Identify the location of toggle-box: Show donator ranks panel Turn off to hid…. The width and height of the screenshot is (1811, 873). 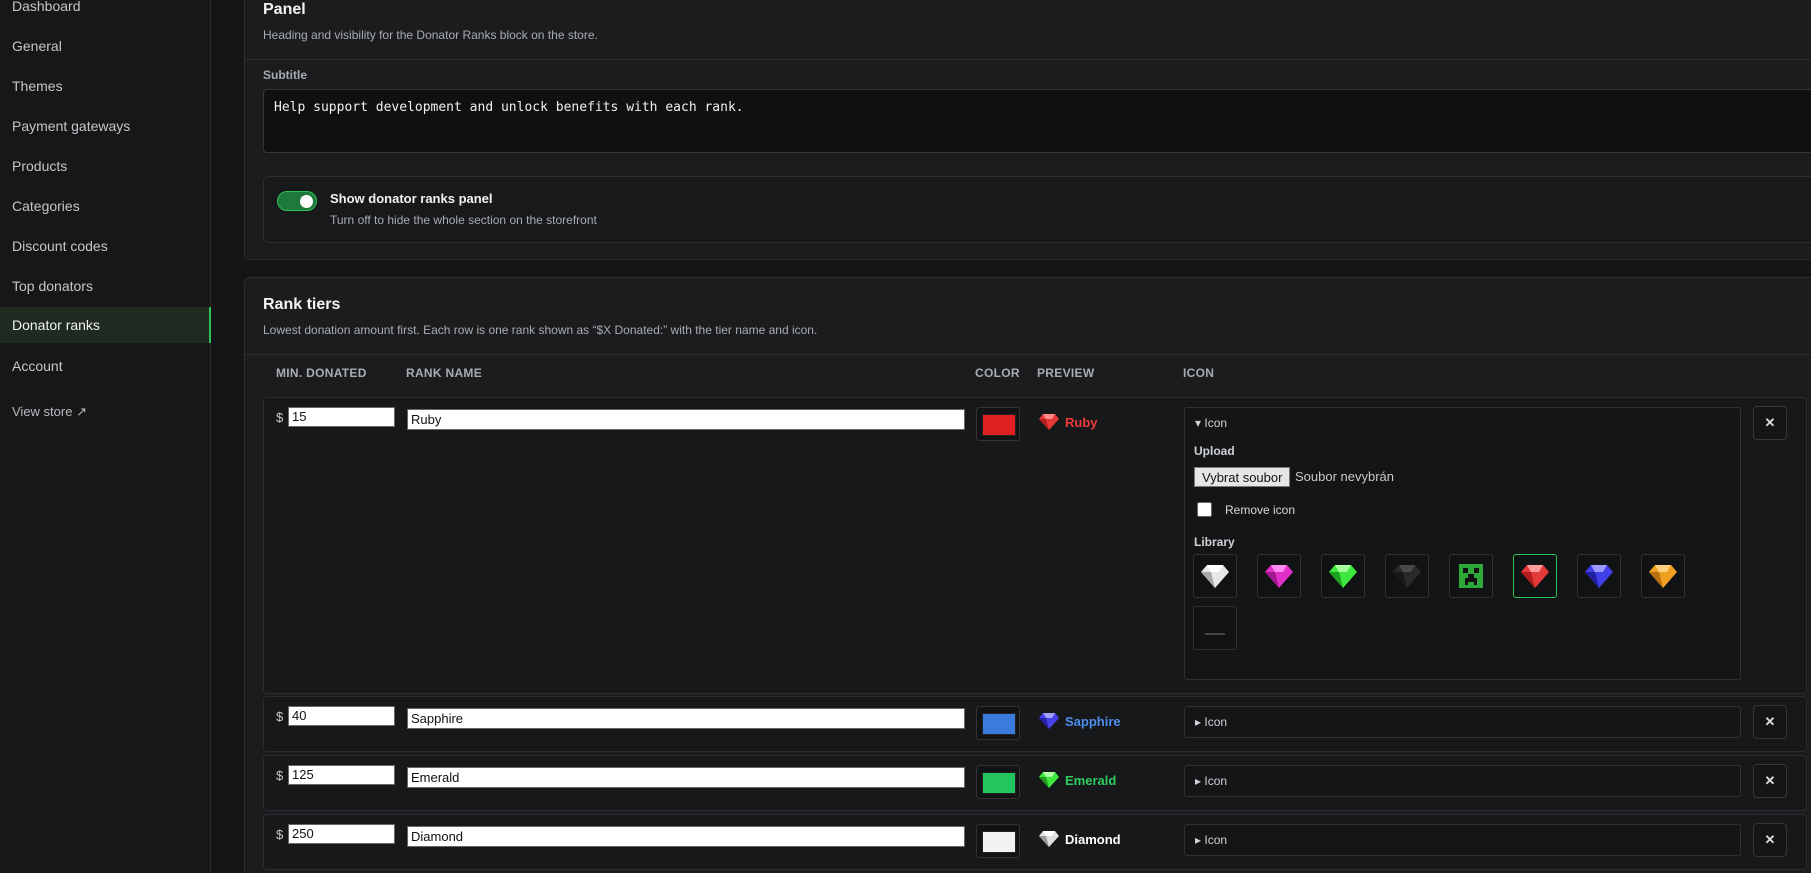
(1037, 209).